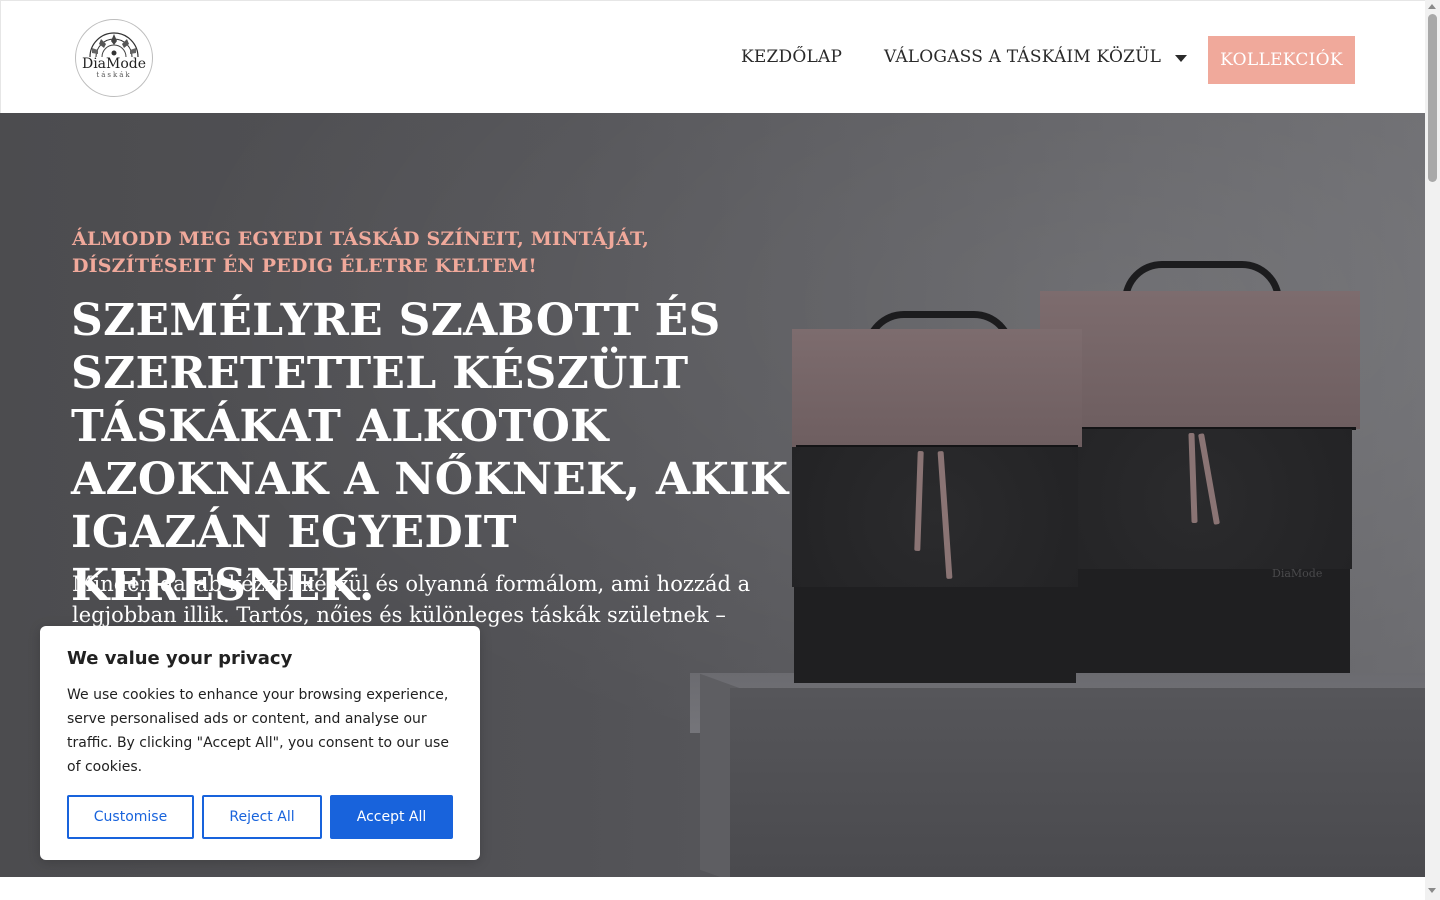 Image resolution: width=1440 pixels, height=900 pixels. What do you see at coordinates (130, 817) in the screenshot?
I see `customise-button: Customise` at bounding box center [130, 817].